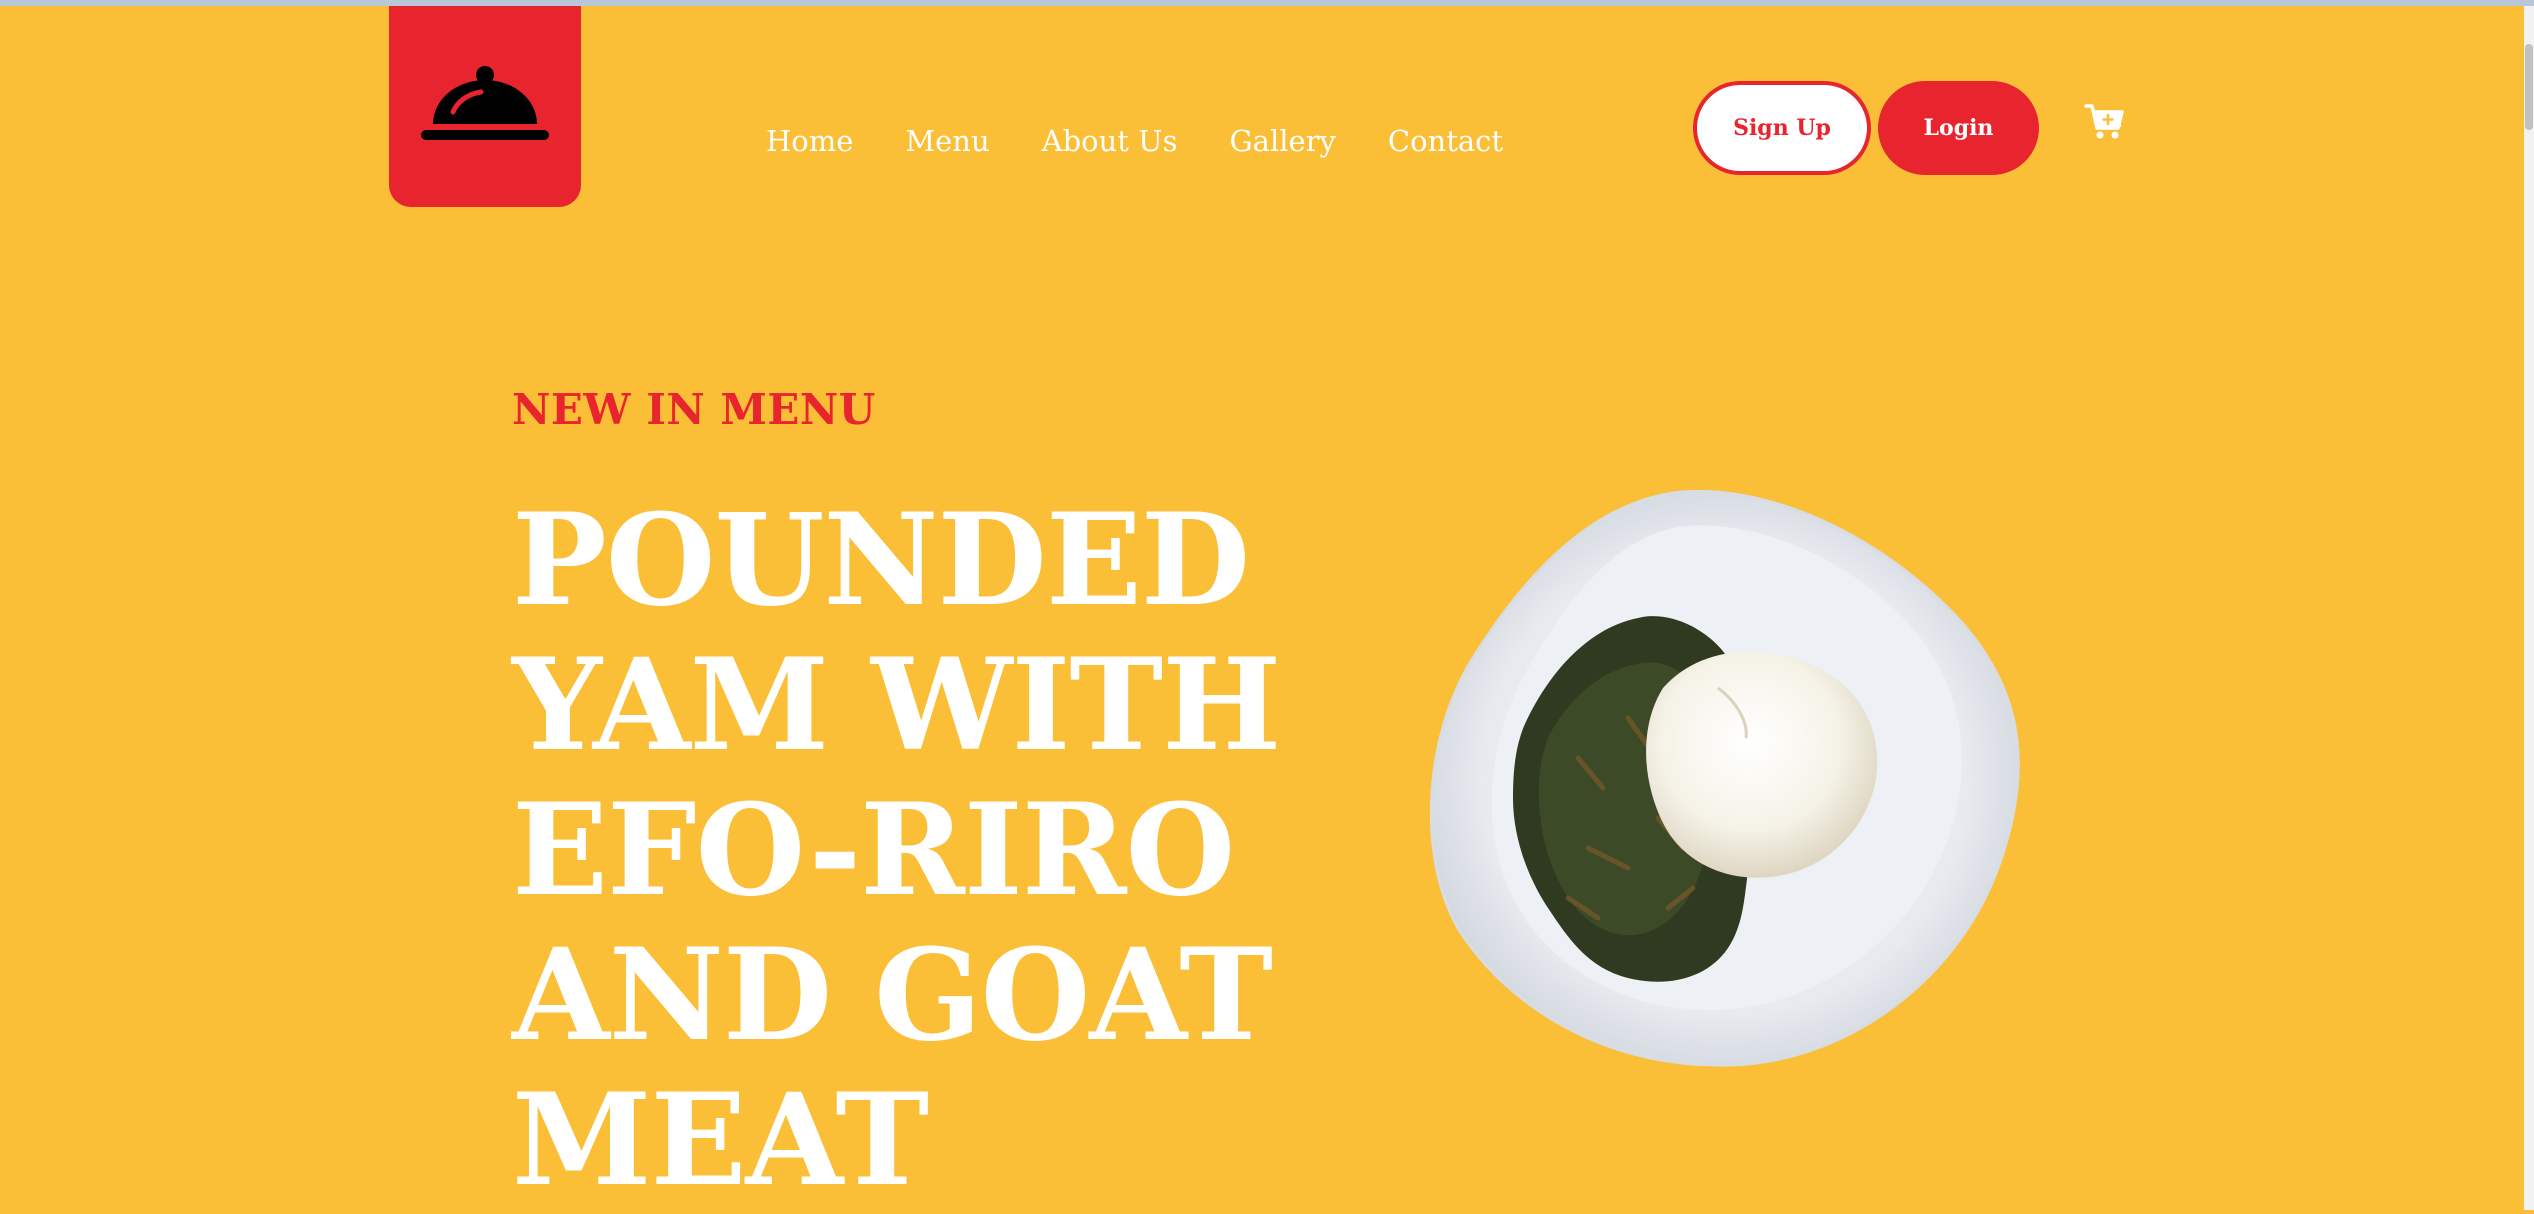  What do you see at coordinates (896, 705) in the screenshot?
I see `hero-title-line: YAM WITH` at bounding box center [896, 705].